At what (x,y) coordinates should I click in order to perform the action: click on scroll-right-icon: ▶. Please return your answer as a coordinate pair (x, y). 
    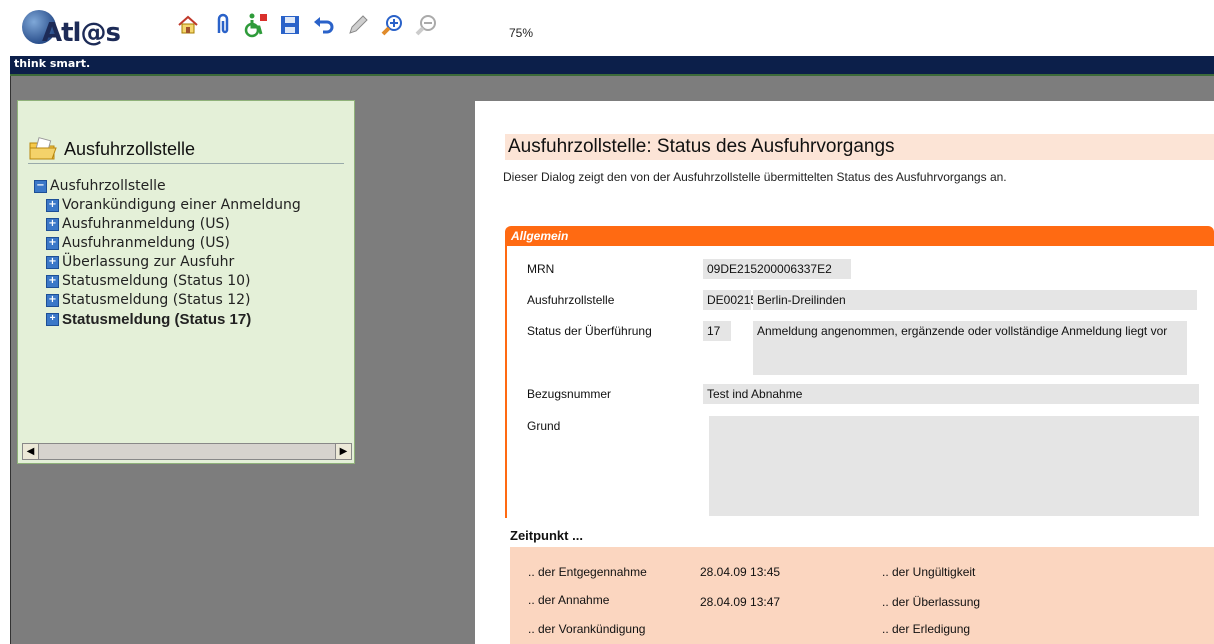
    Looking at the image, I should click on (343, 451).